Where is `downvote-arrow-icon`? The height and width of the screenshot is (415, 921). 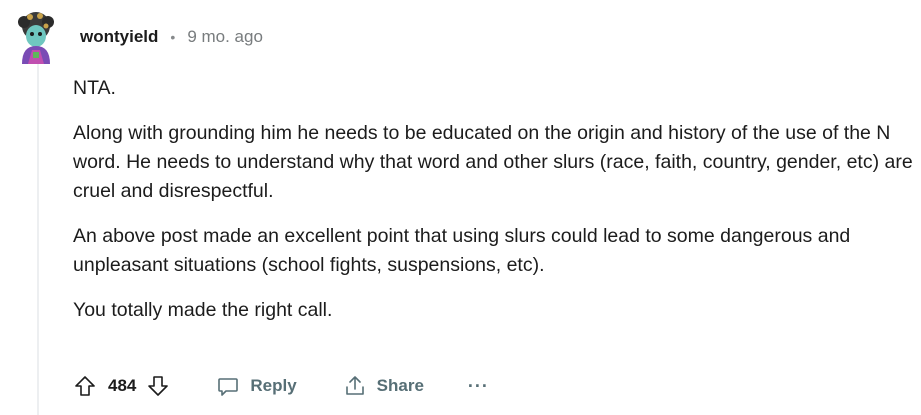
downvote-arrow-icon is located at coordinates (158, 386).